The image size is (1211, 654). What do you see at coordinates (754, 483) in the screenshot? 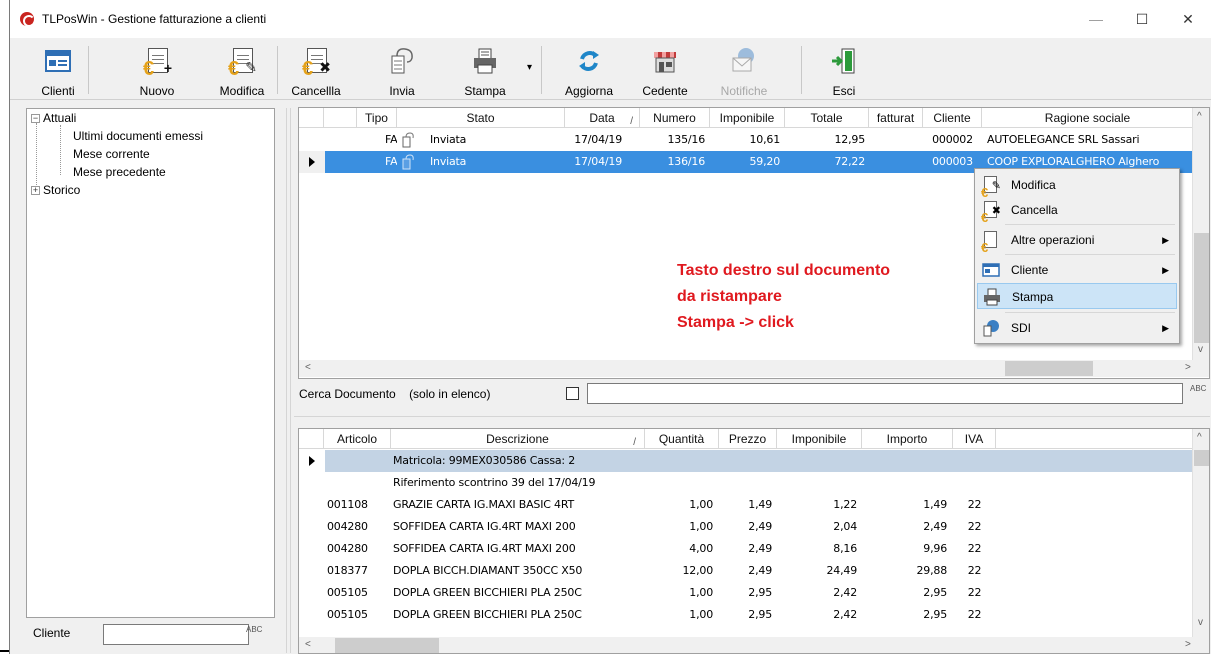
I see `riferimento-row: Riferimento scontrino 39 del 17/04/19` at bounding box center [754, 483].